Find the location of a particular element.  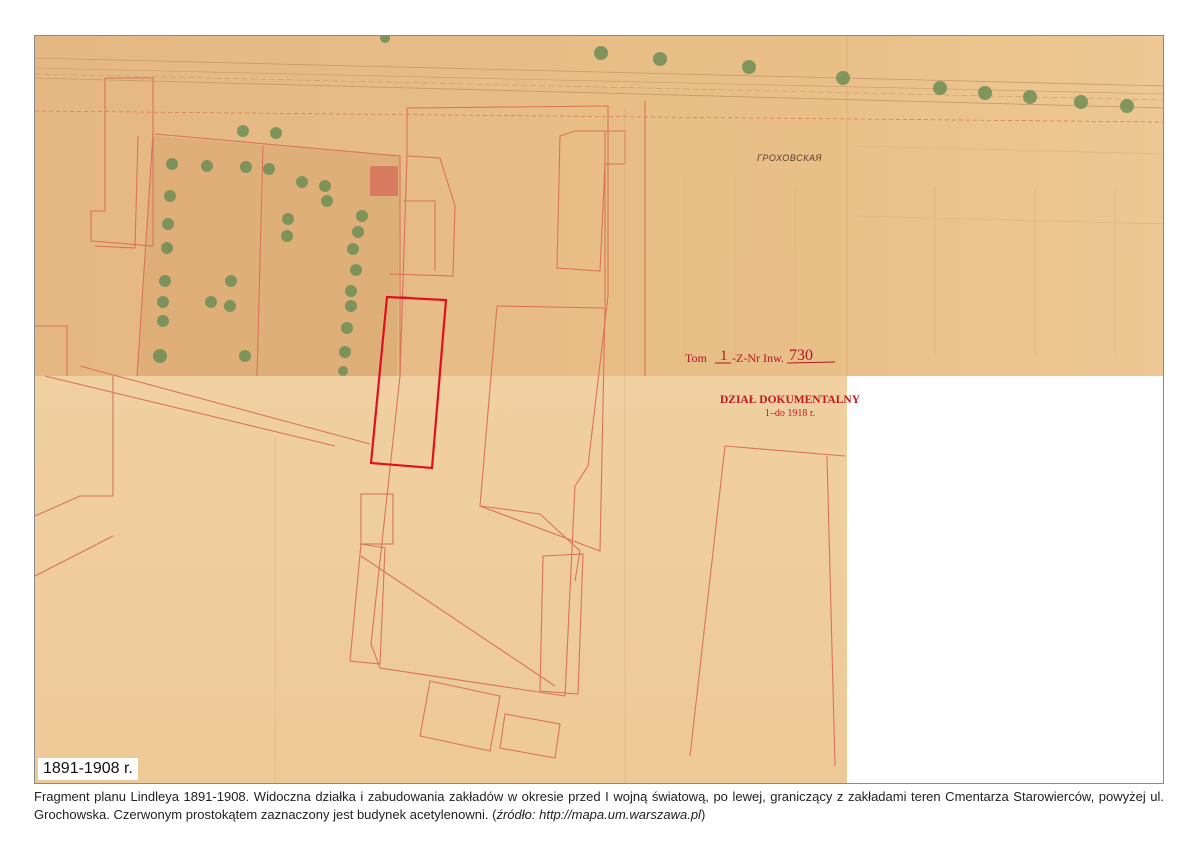

caption-source-close: ) is located at coordinates (703, 814).